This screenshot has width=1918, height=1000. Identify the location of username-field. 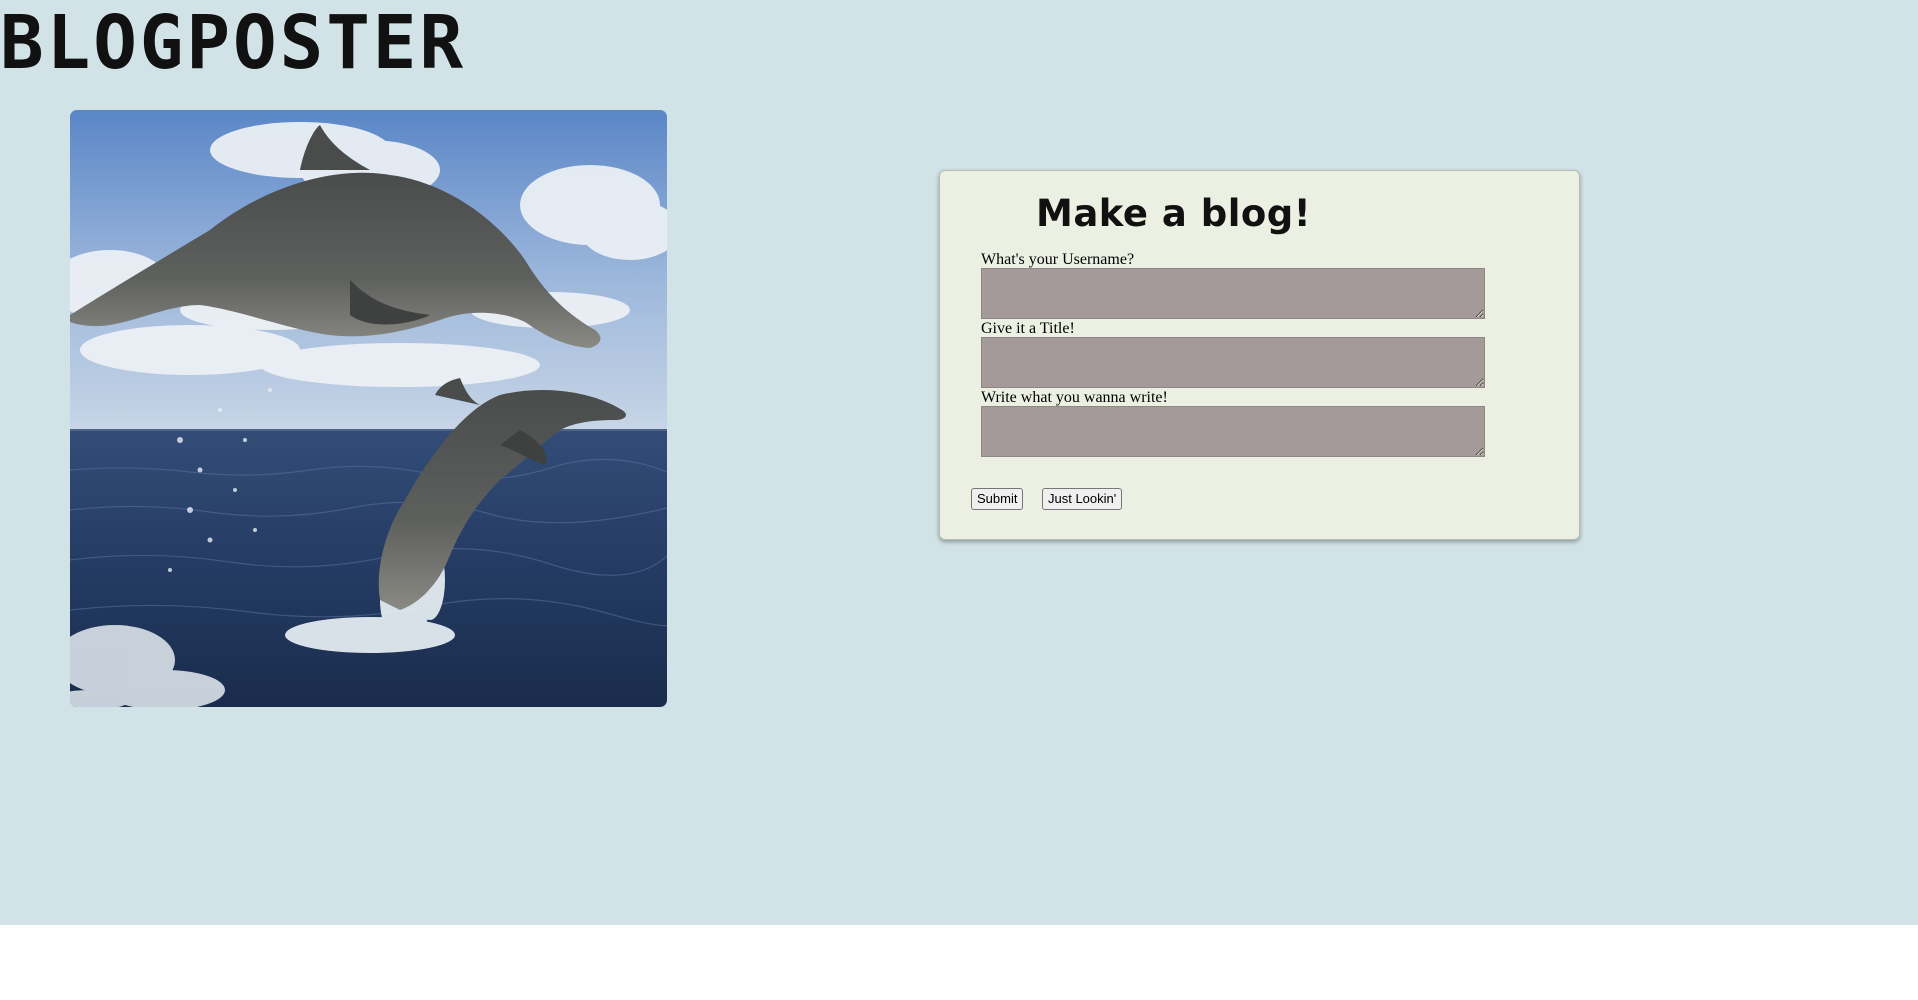
(1233, 293).